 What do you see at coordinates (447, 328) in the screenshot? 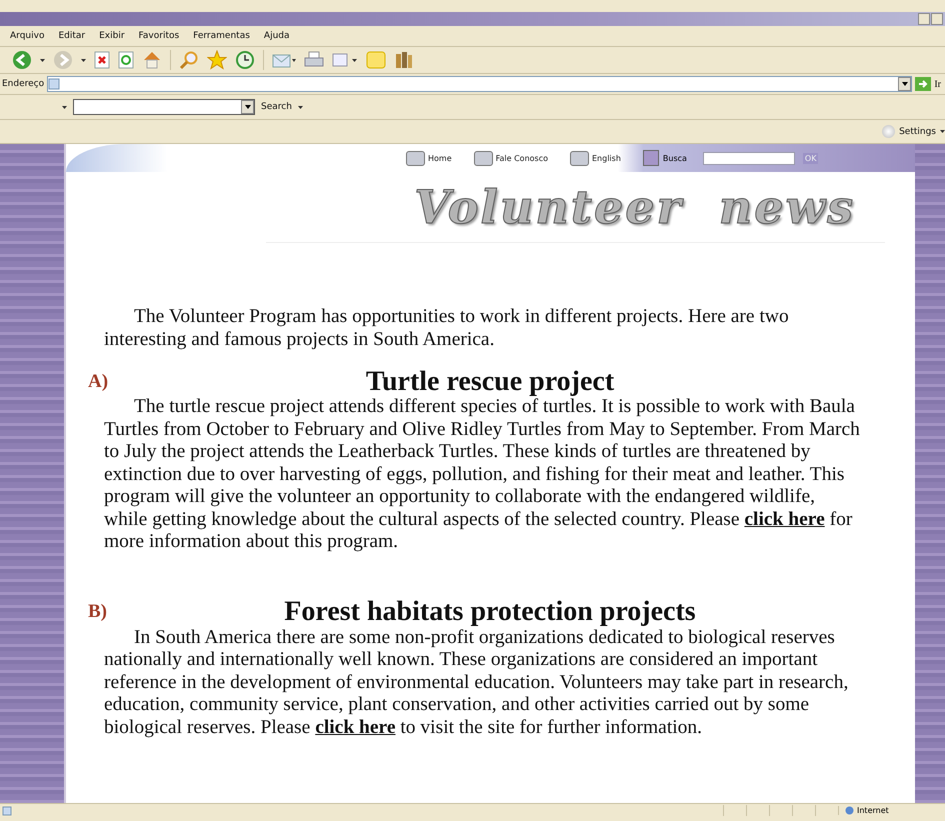
I see `intro-paragraph: The Volunteer Program has opportunities to work in different projects. Here are two interesting and famous projects in South America.` at bounding box center [447, 328].